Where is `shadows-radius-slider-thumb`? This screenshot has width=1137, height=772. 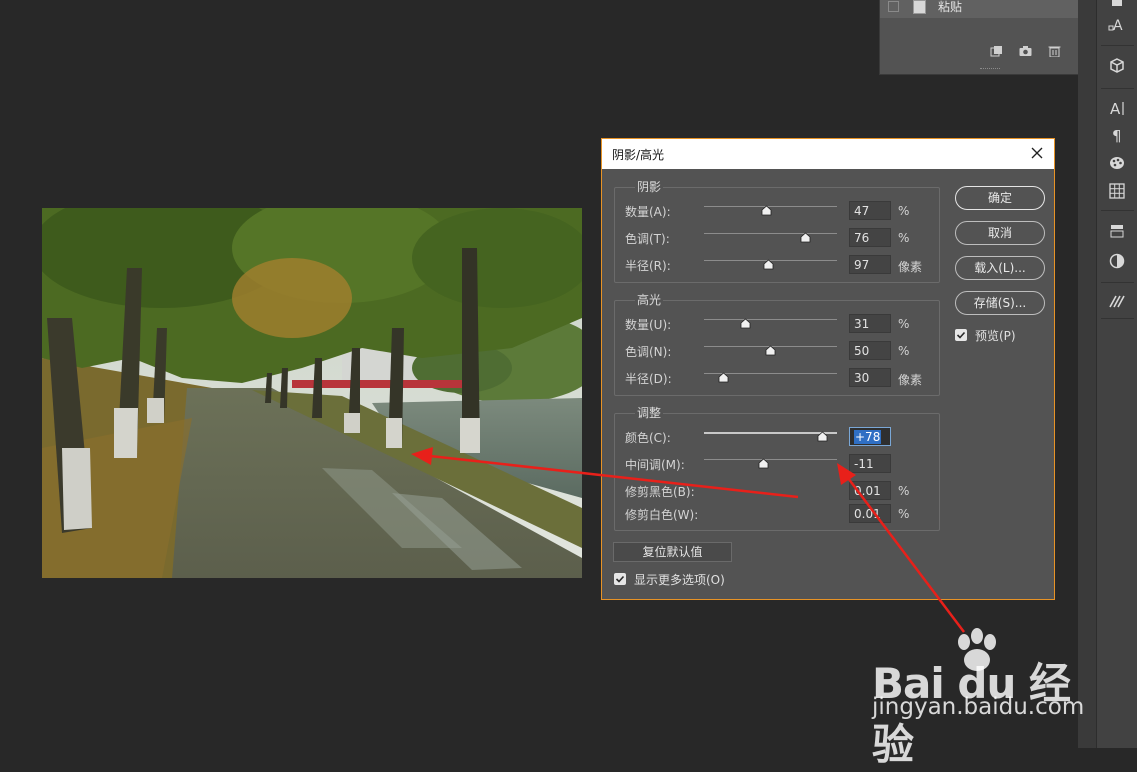
shadows-radius-slider-thumb is located at coordinates (768, 264).